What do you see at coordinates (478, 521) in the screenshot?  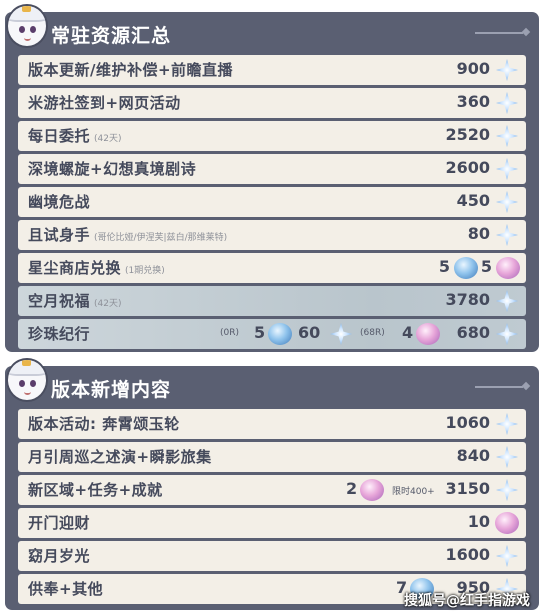 I see `amount: 10` at bounding box center [478, 521].